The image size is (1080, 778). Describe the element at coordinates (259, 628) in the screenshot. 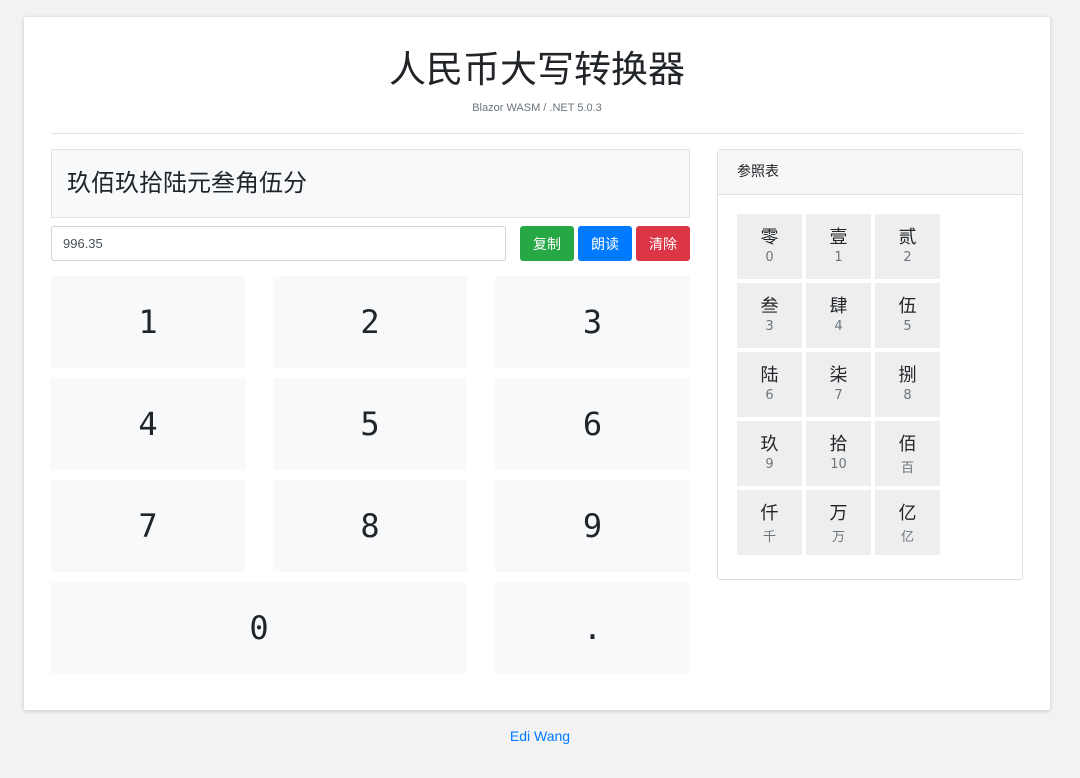

I see `key-0: 0` at that location.